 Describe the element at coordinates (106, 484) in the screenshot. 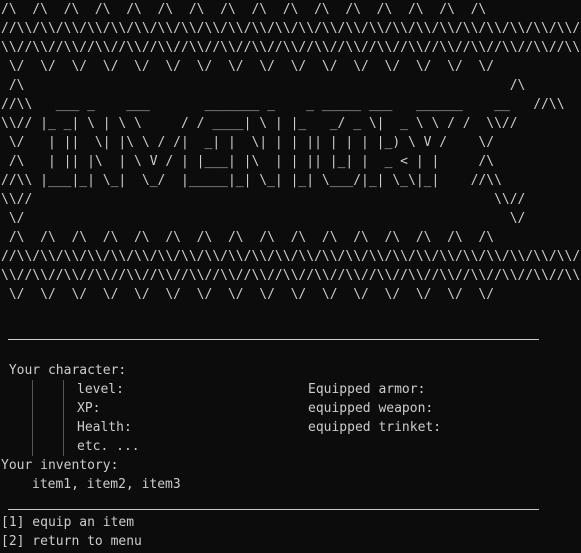

I see `inventory-items: item1, item2, item3` at that location.